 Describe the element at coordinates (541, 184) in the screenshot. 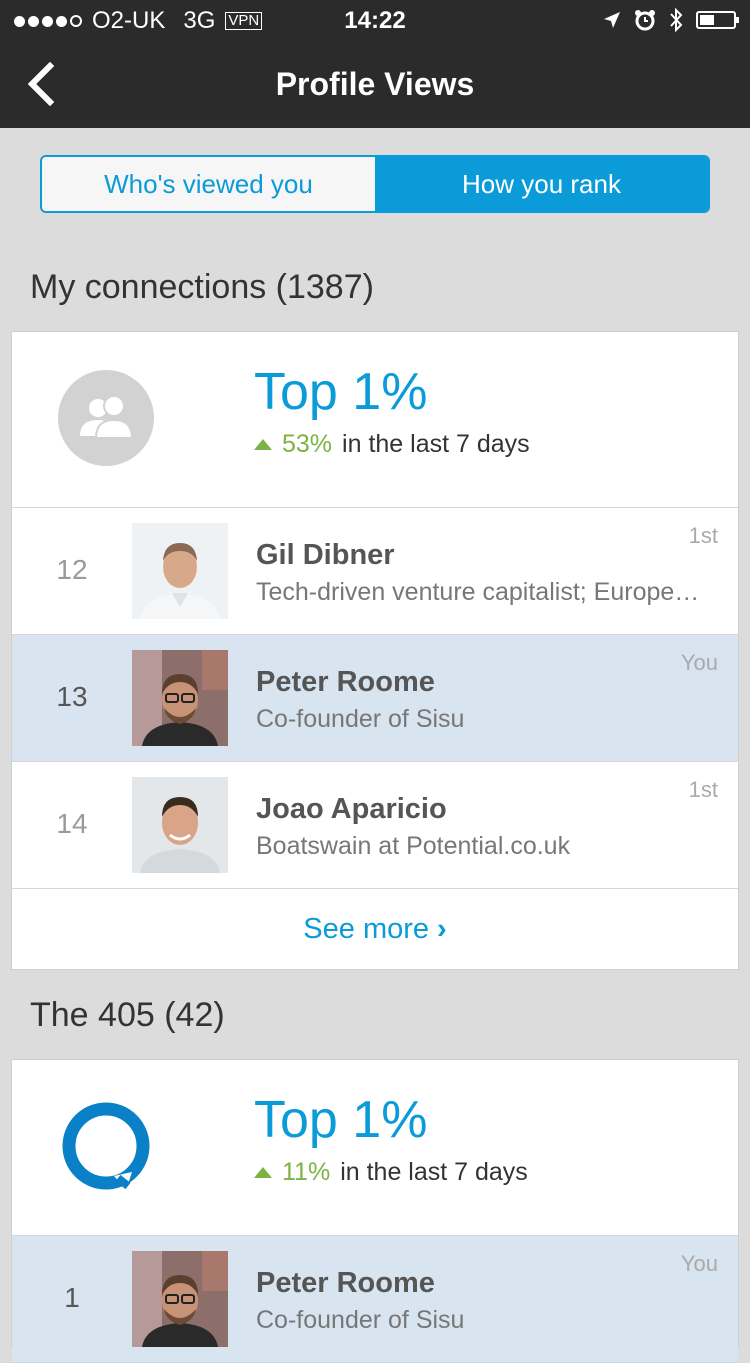

I see `tab-how-you-rank: How you rank` at that location.